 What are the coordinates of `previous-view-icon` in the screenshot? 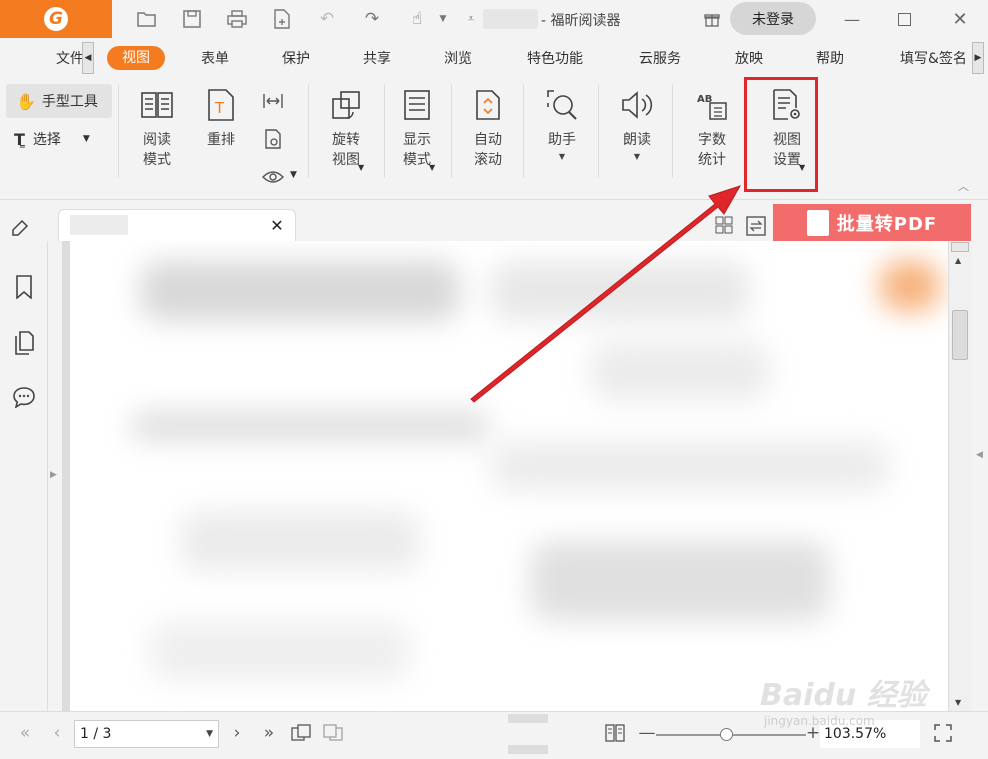 It's located at (301, 733).